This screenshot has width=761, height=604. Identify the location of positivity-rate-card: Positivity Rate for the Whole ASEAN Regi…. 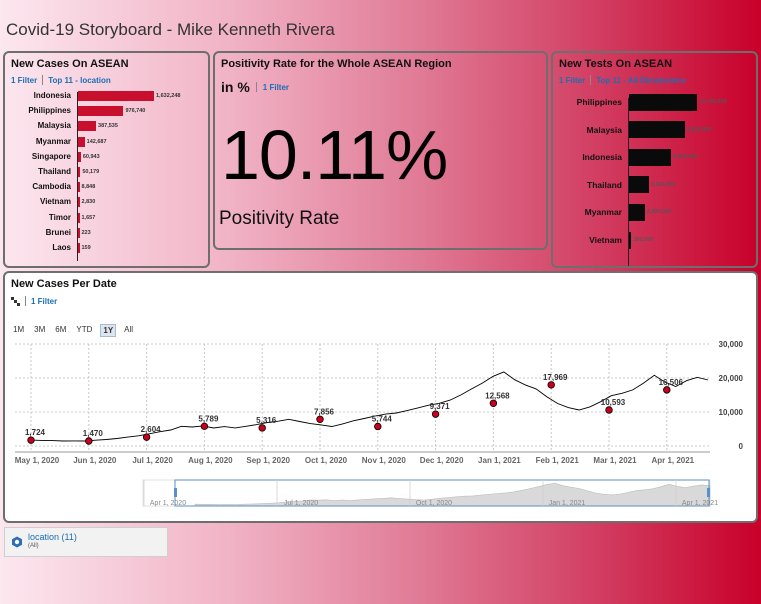
(380, 150).